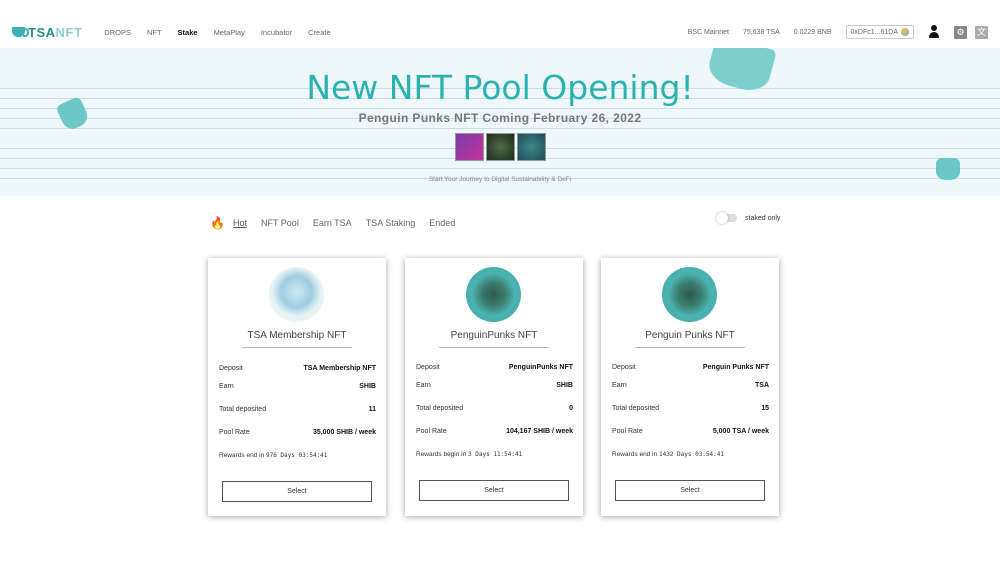  I want to click on logo-tsa-text: TSA, so click(42, 32).